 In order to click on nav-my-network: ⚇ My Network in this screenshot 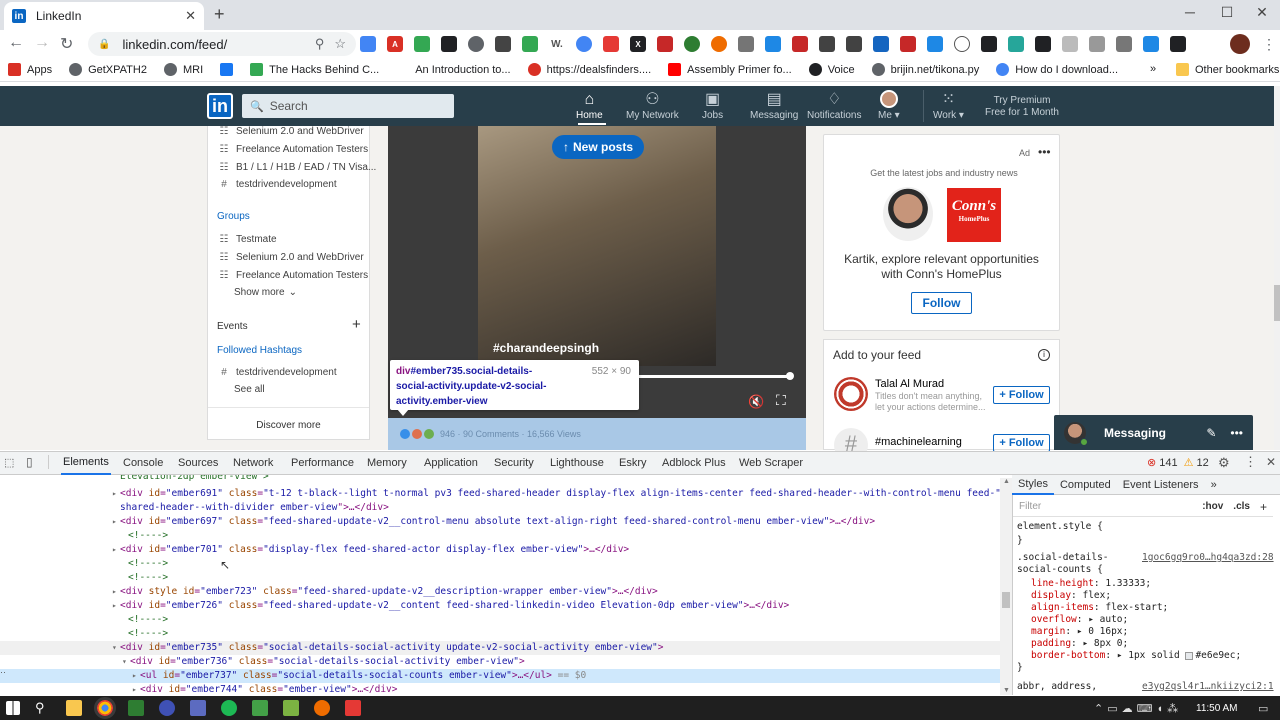, I will do `click(652, 105)`.